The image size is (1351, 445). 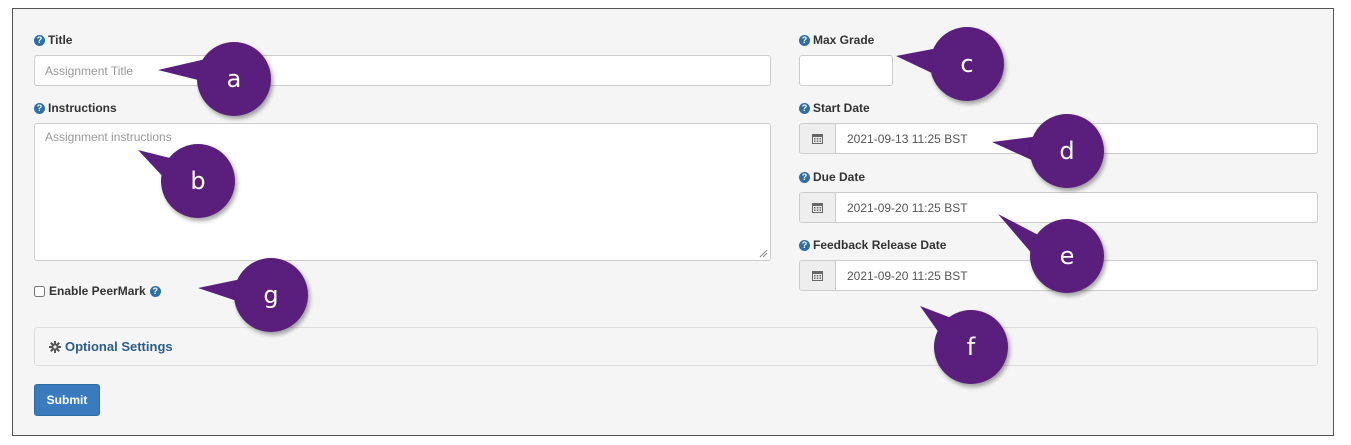 I want to click on callout-b: b, so click(x=198, y=181).